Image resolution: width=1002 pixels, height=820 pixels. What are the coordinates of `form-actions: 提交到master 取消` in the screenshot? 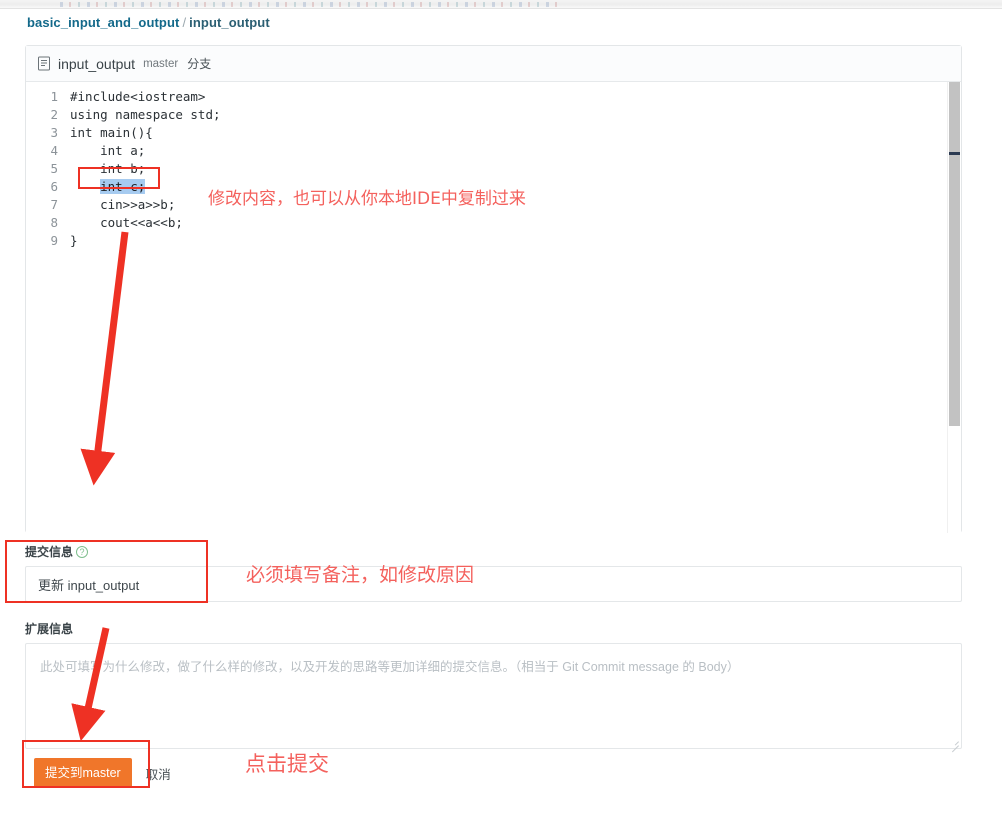 It's located at (102, 773).